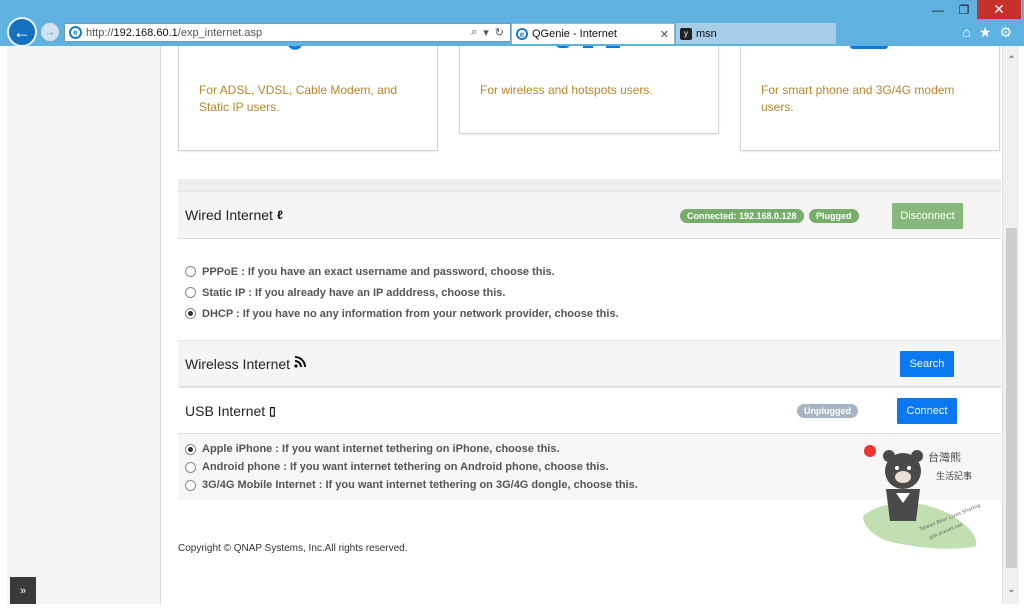 This screenshot has height=610, width=1024. Describe the element at coordinates (100, 32) in the screenshot. I see `url-prefix: http://` at that location.